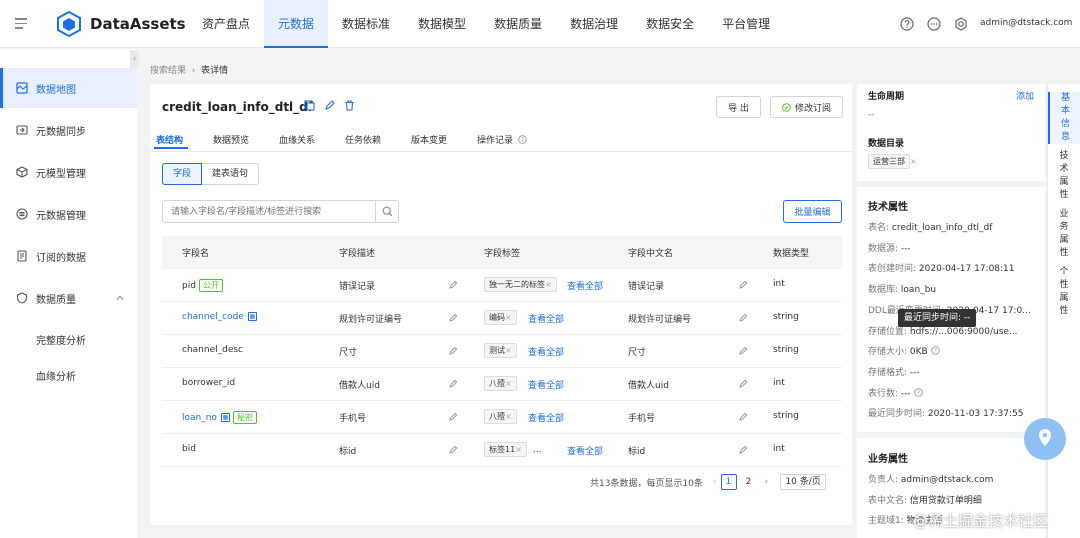 The width and height of the screenshot is (1080, 538). I want to click on attribute-key: 数据库:, so click(883, 290).